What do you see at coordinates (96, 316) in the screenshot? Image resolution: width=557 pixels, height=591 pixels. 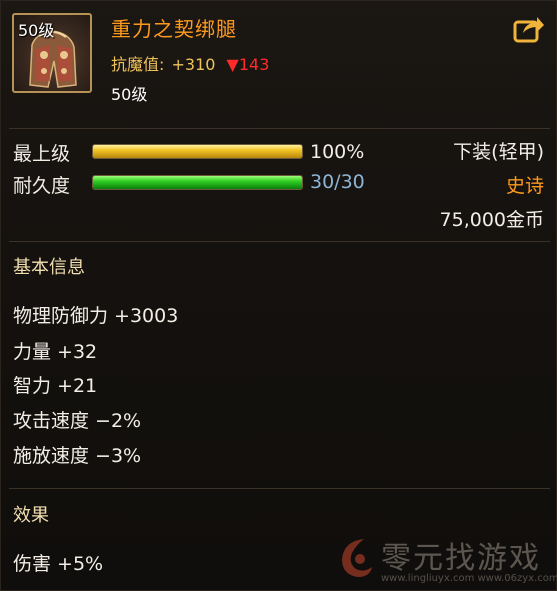 I see `attribute-line: 物理防御力 +3003` at bounding box center [96, 316].